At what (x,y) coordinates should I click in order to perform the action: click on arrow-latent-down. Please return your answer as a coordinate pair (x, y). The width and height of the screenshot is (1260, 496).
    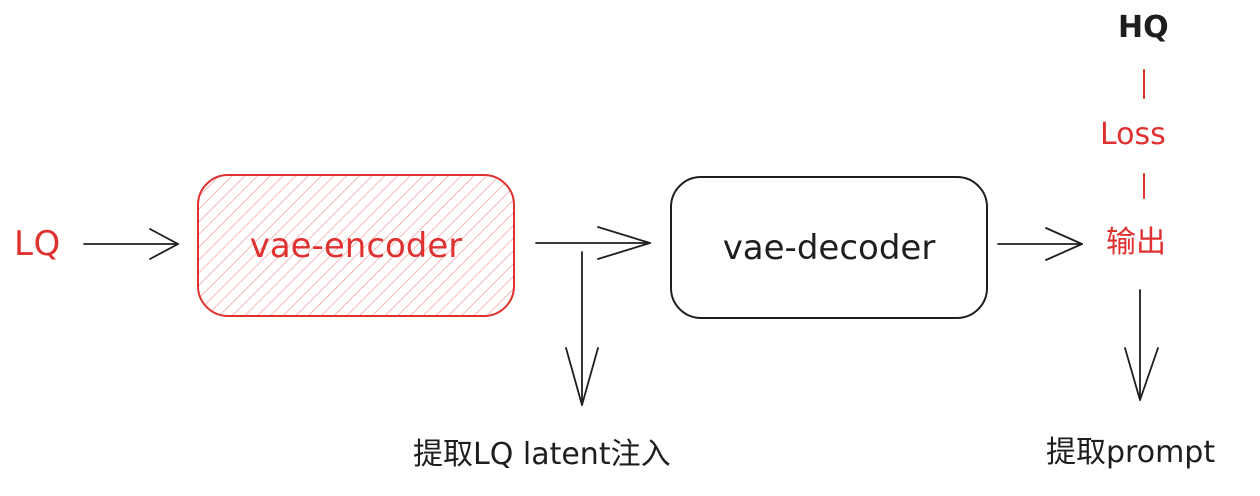
    Looking at the image, I should click on (582, 328).